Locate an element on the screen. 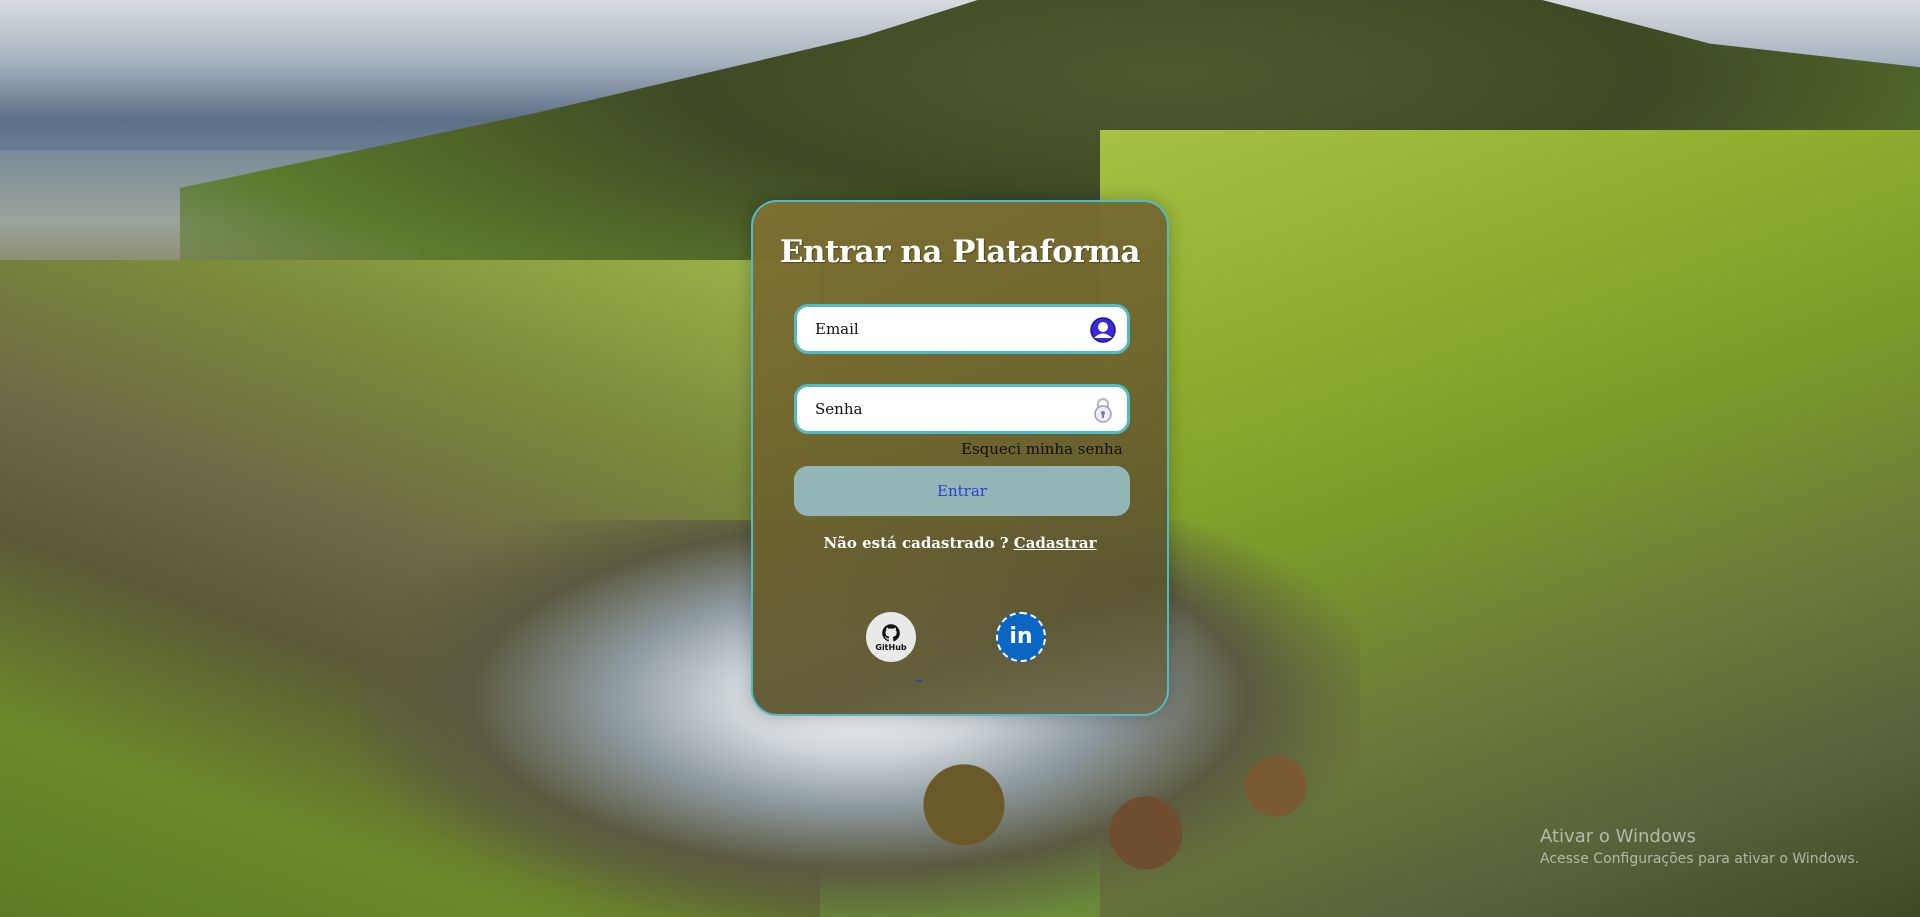 This screenshot has height=917, width=1920. linkedin-button: in is located at coordinates (1021, 637).